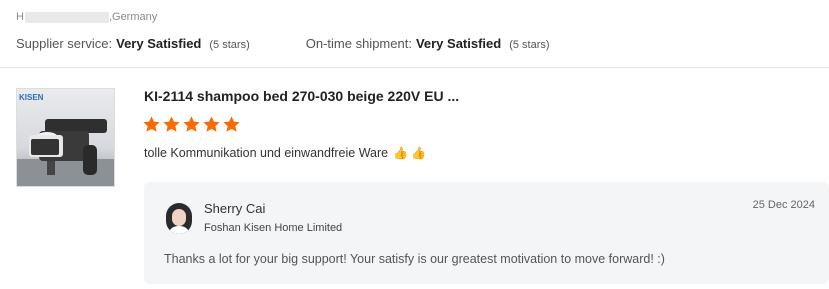  I want to click on section-divider, so click(414, 67).